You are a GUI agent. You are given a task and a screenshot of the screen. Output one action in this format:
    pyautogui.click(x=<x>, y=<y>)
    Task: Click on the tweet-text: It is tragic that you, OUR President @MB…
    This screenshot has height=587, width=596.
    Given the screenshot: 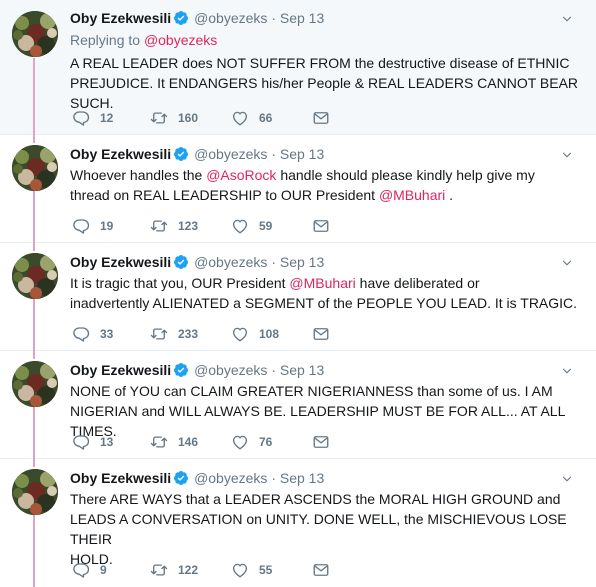 What is the action you would take?
    pyautogui.click(x=326, y=293)
    